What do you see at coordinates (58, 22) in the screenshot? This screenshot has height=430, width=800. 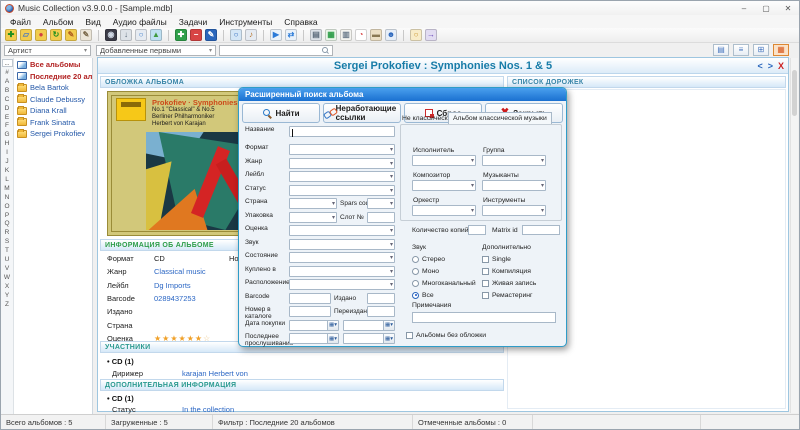 I see `menu-item-1: Альбом` at bounding box center [58, 22].